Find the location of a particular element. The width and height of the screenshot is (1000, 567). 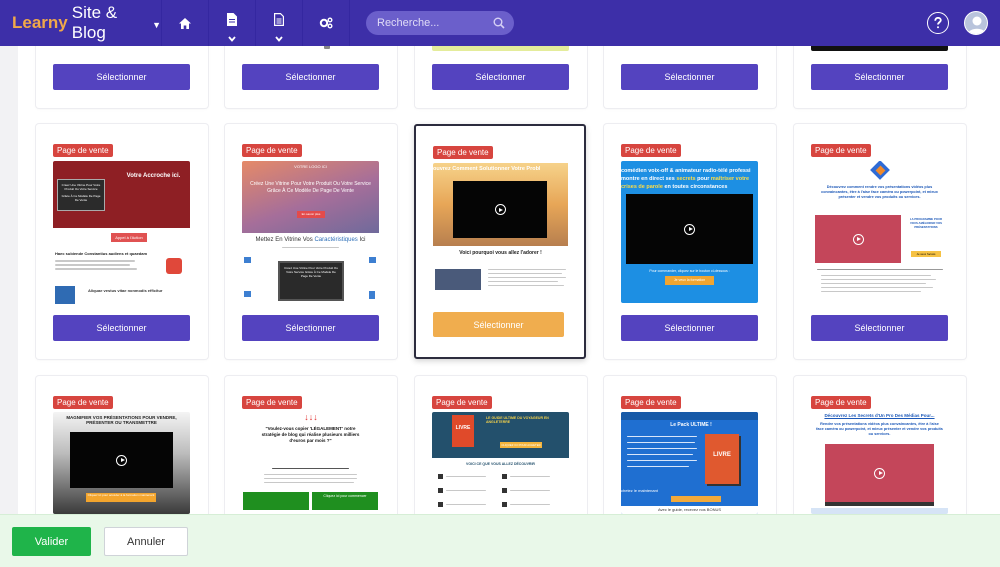

document-icon is located at coordinates (279, 19).